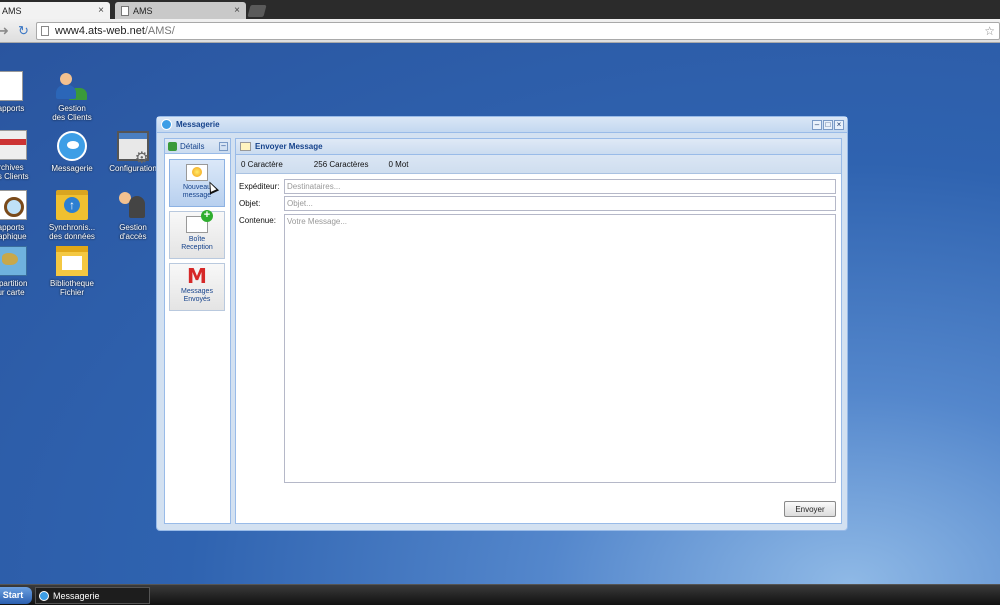  Describe the element at coordinates (839, 124) in the screenshot. I see `close-icon: ×` at that location.